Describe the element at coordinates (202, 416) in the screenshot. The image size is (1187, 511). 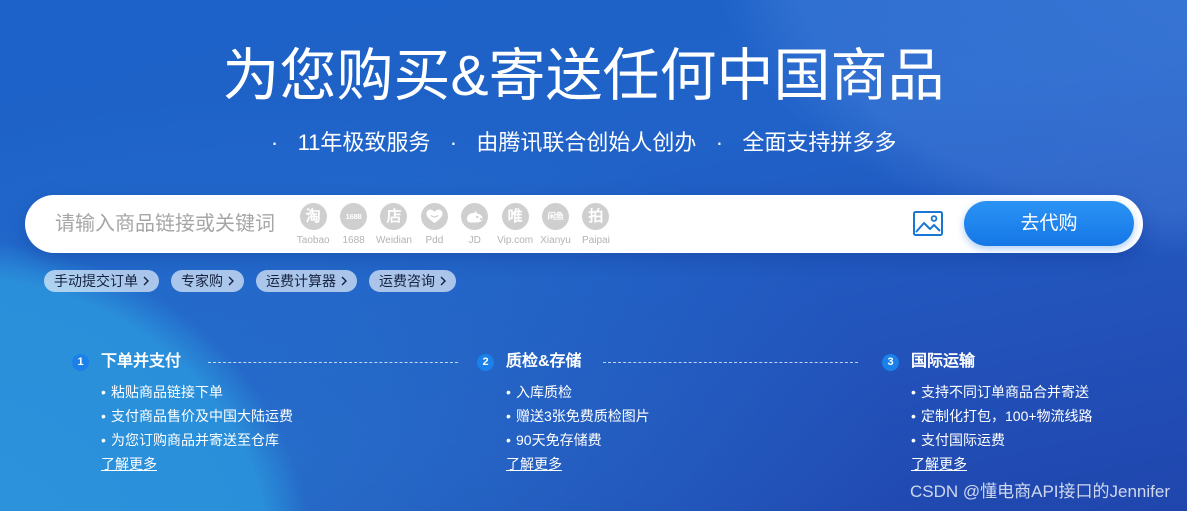
I see `list-item-text: 支付商品售价及中国大陆运费` at that location.